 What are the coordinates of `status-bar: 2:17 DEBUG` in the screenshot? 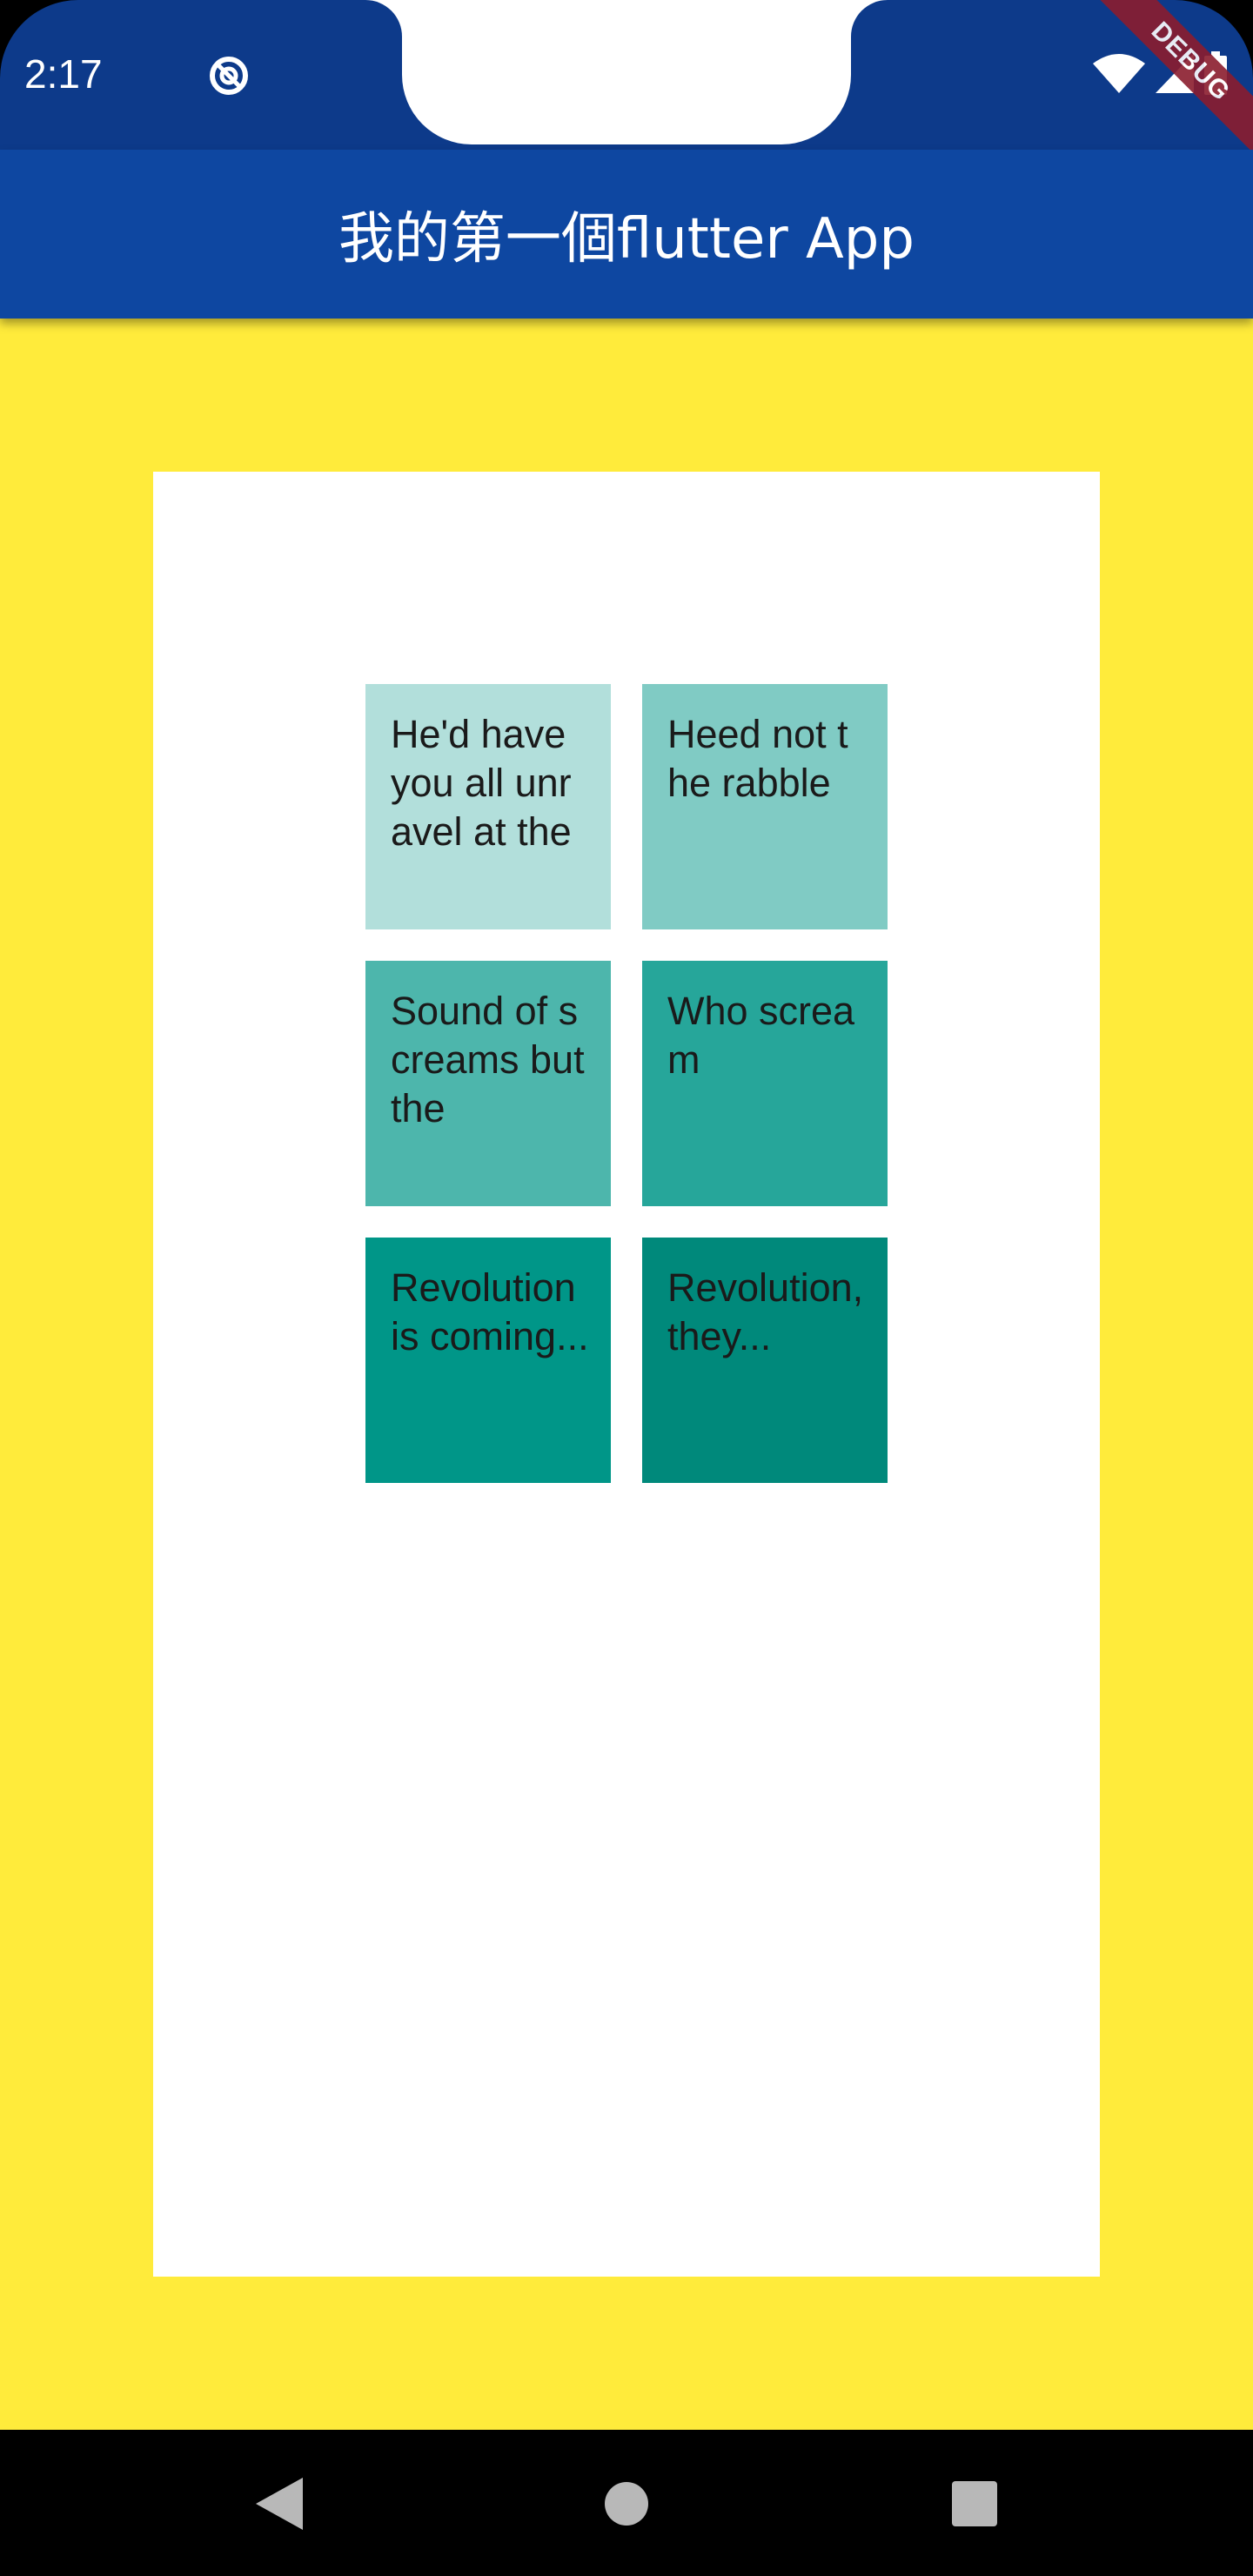 It's located at (626, 75).